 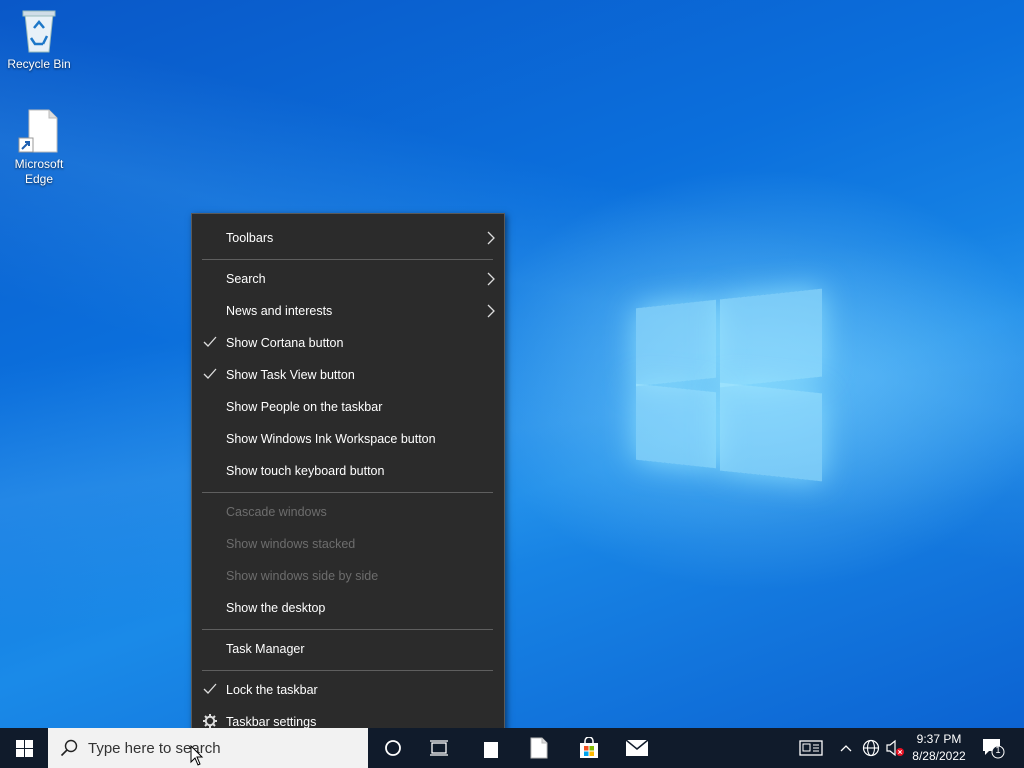 I want to click on menu-item-toolbars: Toolbars, so click(x=348, y=238).